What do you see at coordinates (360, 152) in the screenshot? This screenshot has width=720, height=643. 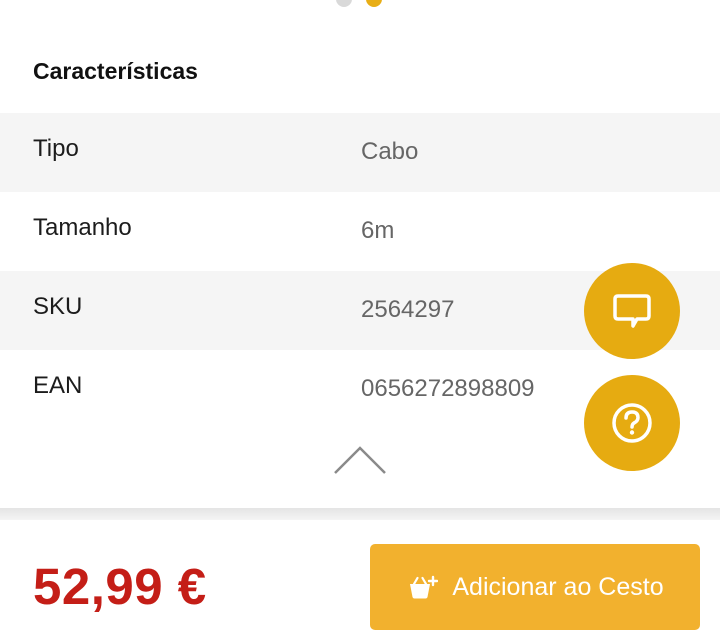 I see `spec-row-type: Tipo Cabo` at bounding box center [360, 152].